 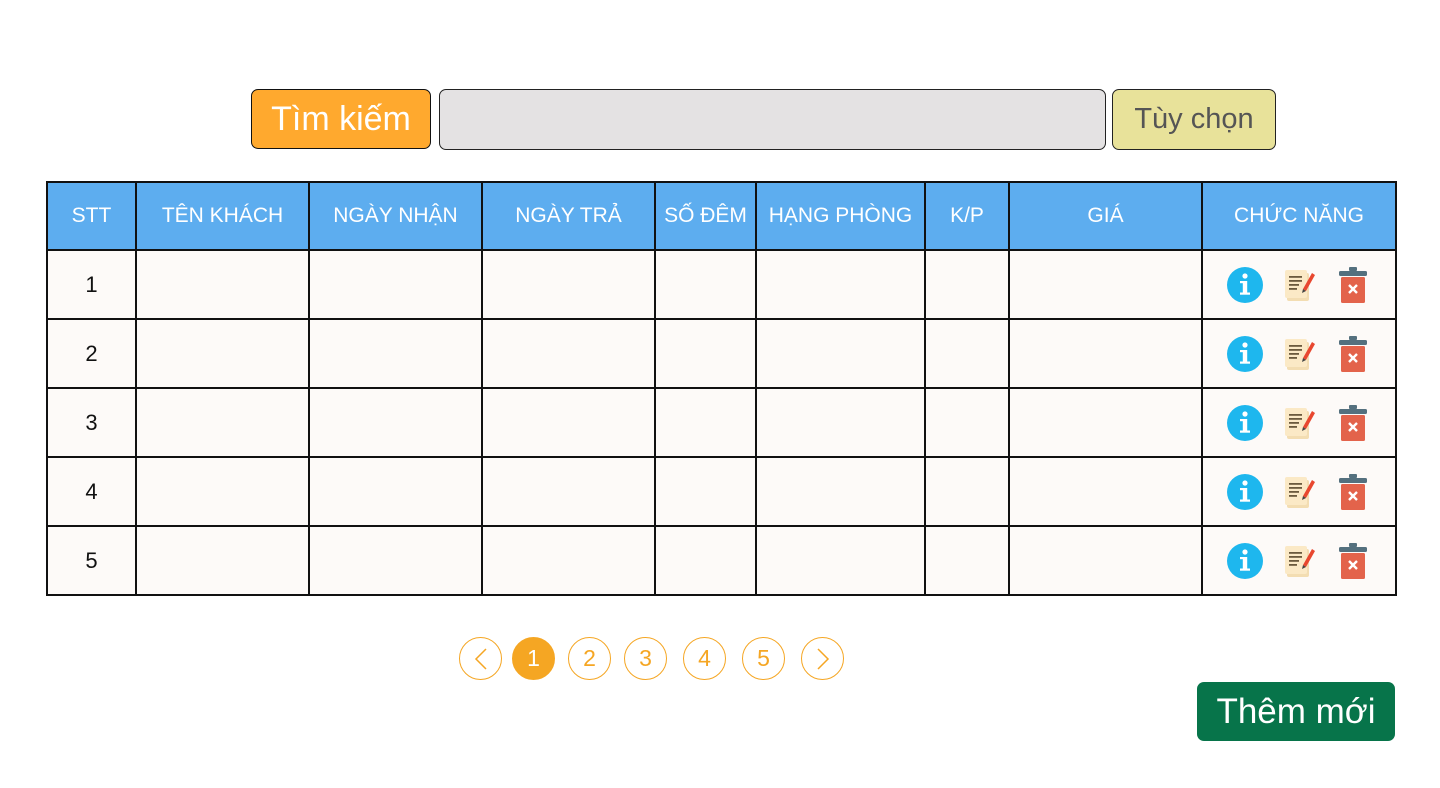 I want to click on chevron-right-icon, so click(x=822, y=658).